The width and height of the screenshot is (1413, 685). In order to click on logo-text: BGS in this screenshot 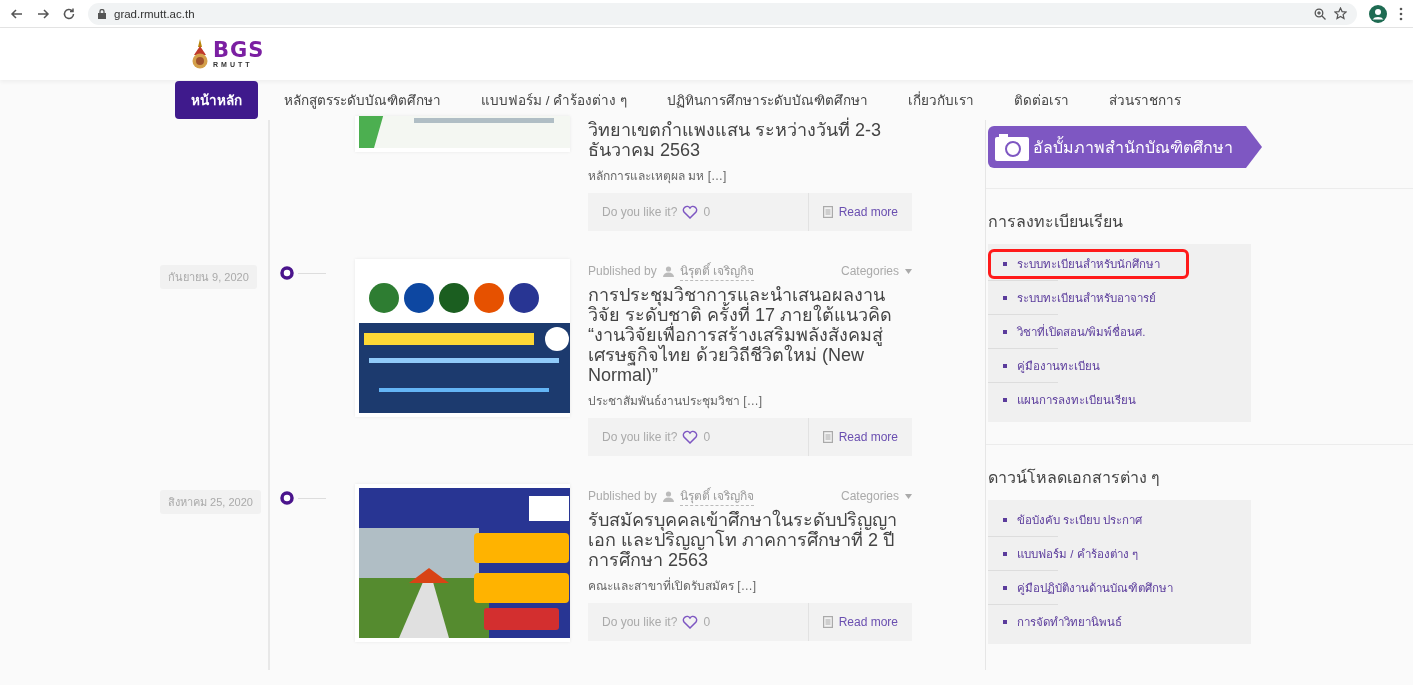, I will do `click(239, 50)`.